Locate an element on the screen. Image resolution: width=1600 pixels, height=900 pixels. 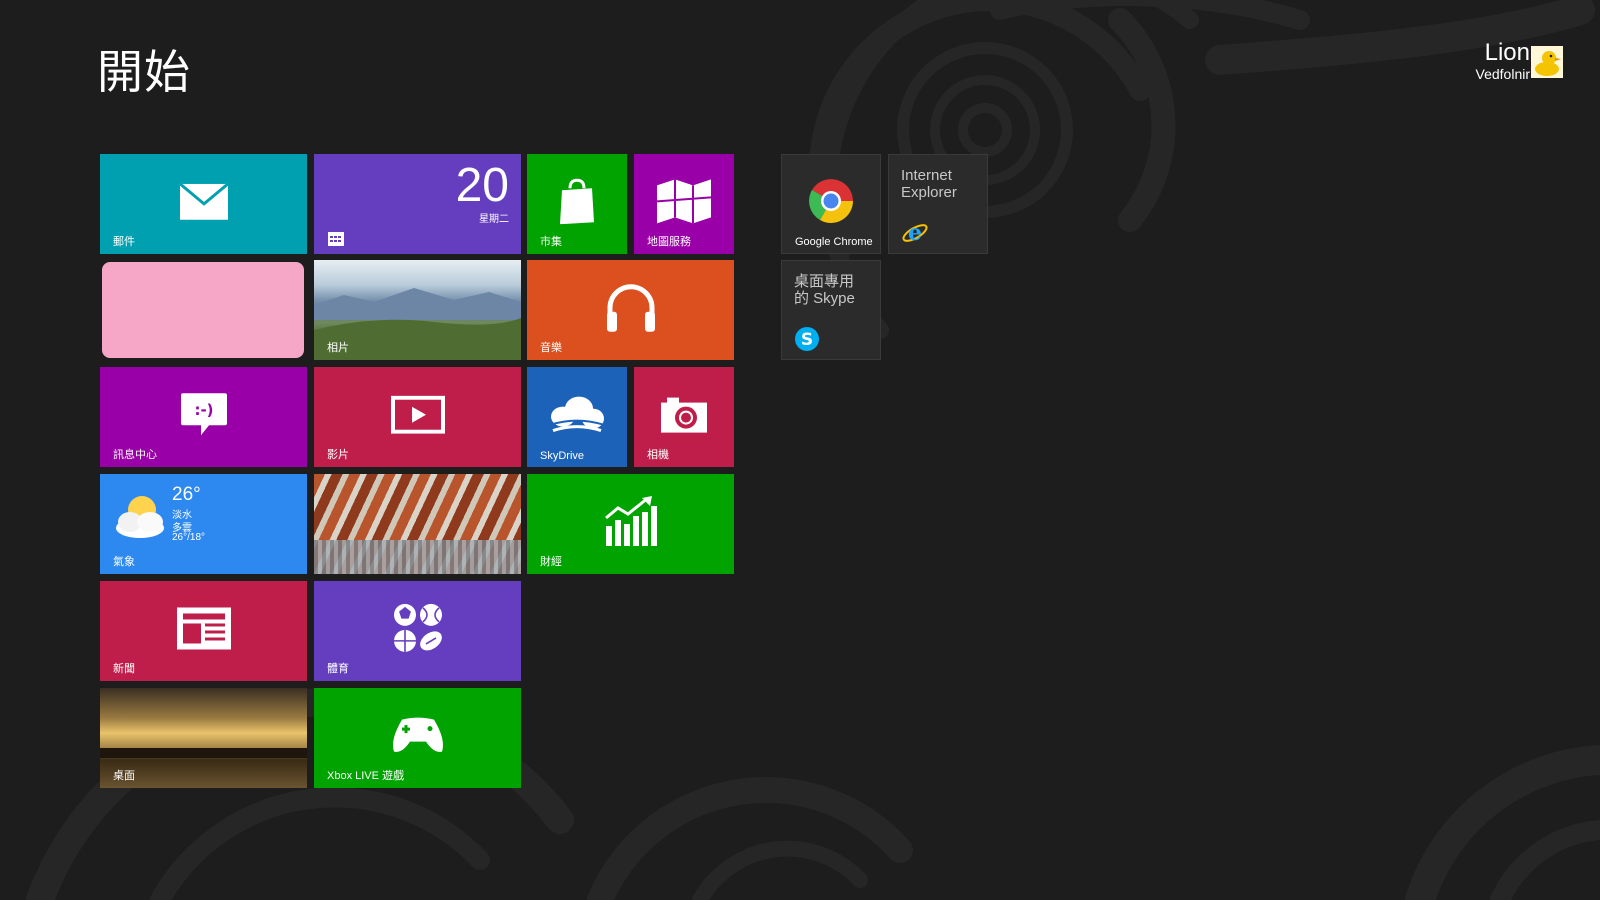
tile-label: Xbox LIVE 遊戲 is located at coordinates (366, 776).